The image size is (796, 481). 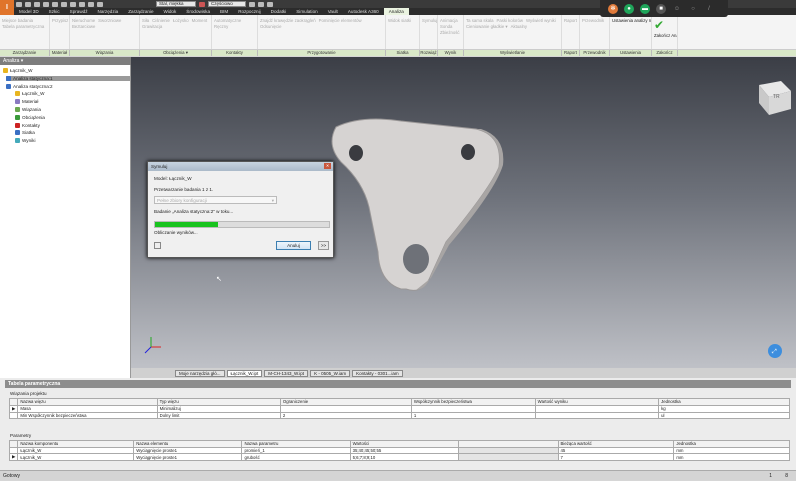 What do you see at coordinates (333, 11) in the screenshot?
I see `tab-11: Vault` at bounding box center [333, 11].